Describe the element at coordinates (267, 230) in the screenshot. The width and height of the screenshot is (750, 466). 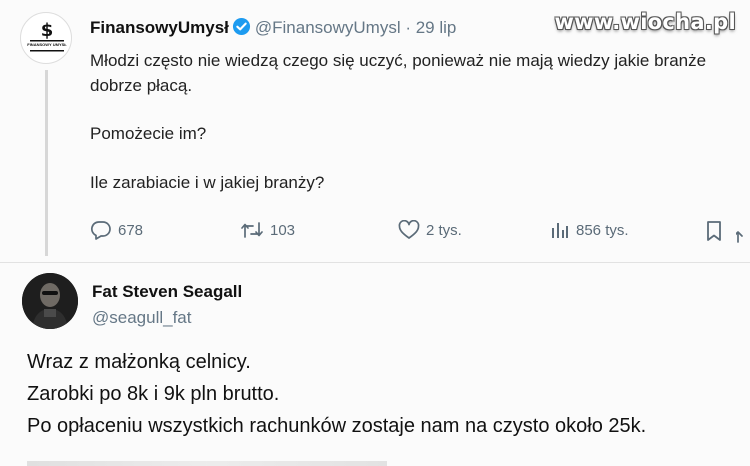
I see `retweet-button: 103` at that location.